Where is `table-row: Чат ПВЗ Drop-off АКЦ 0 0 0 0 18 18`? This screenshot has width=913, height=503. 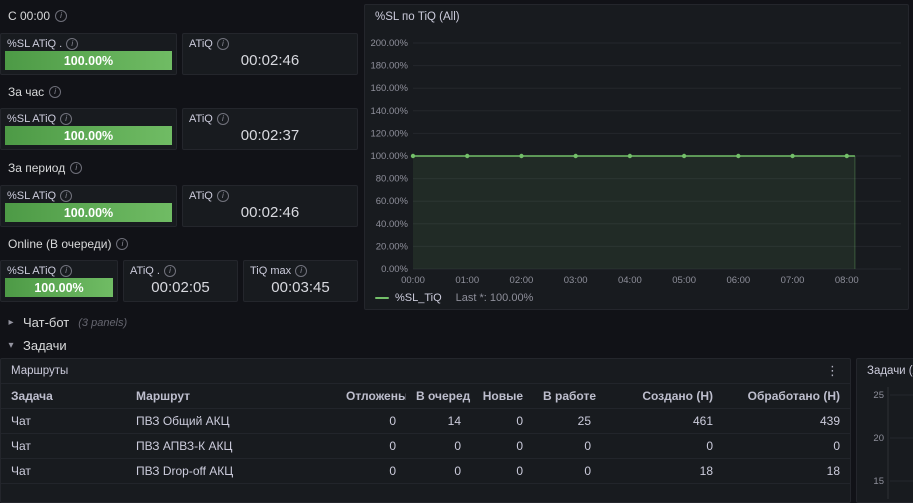
table-row: Чат ПВЗ Drop-off АКЦ 0 0 0 0 18 18 is located at coordinates (425, 471).